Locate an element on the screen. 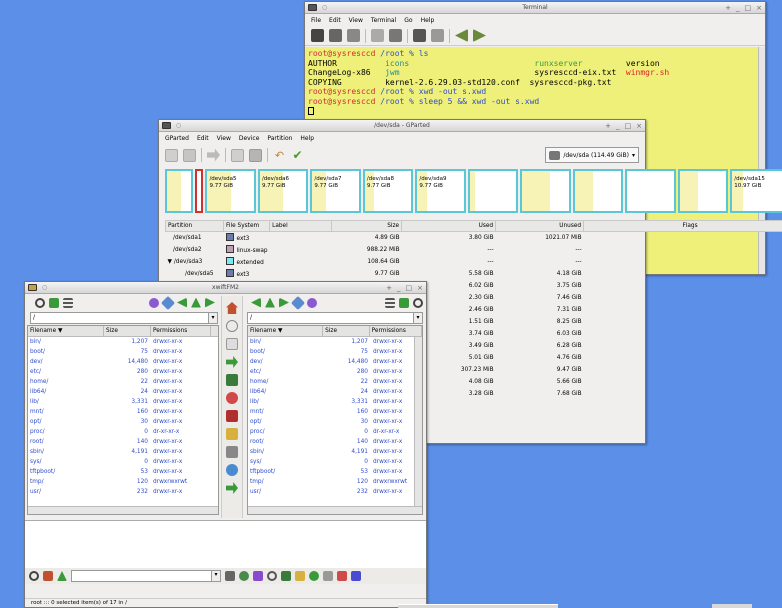 The image size is (782, 608). file-row: dev/14,480 drwxr-xr-x is located at coordinates (123, 362).